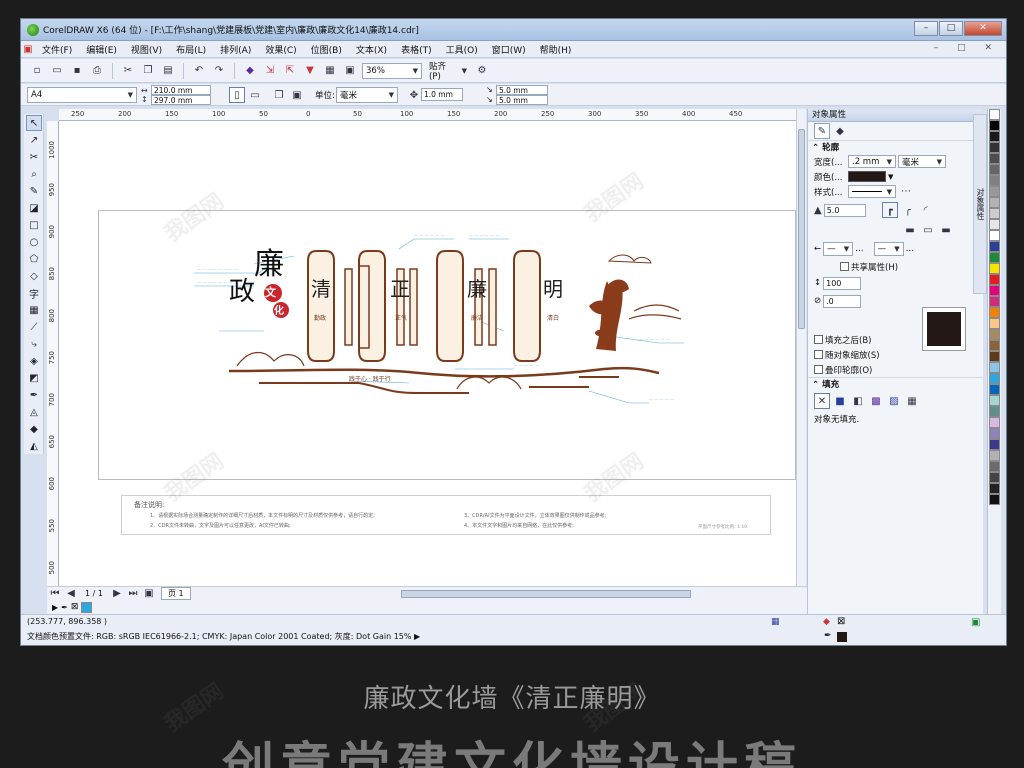  I want to click on cap-square-icon: ▬, so click(946, 230).